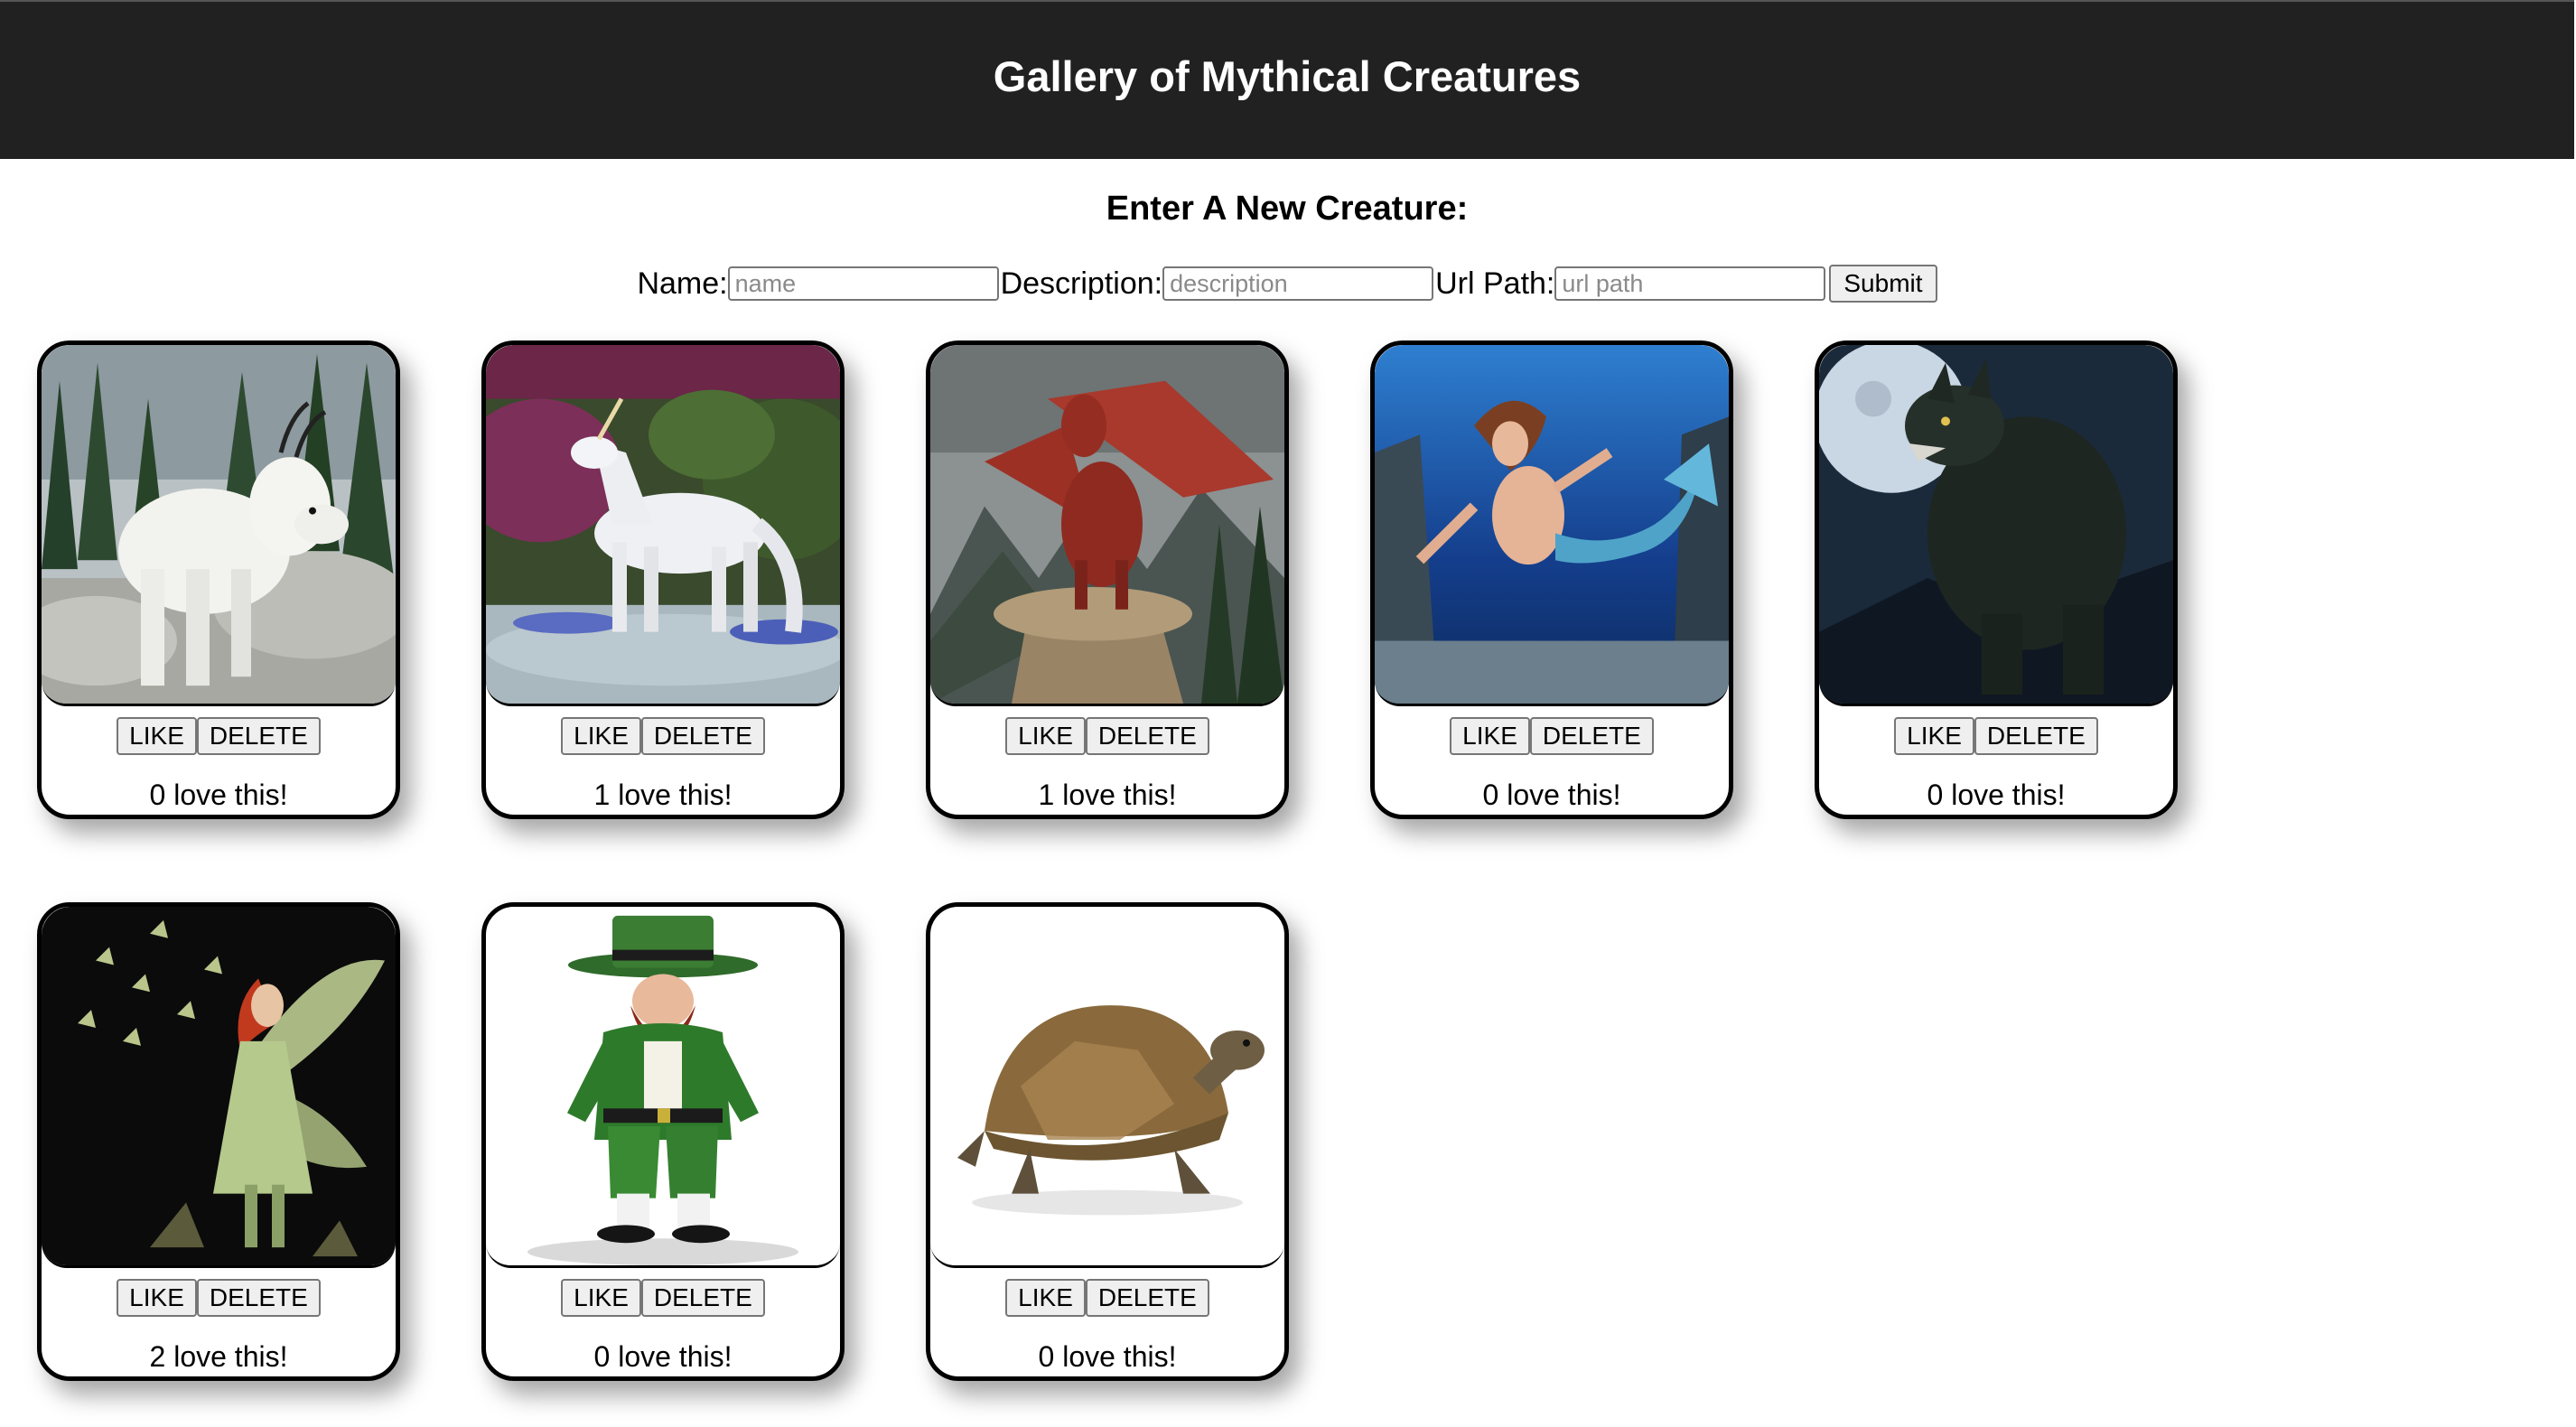 Image resolution: width=2576 pixels, height=1427 pixels. What do you see at coordinates (219, 525) in the screenshot?
I see `mountain-goat-image` at bounding box center [219, 525].